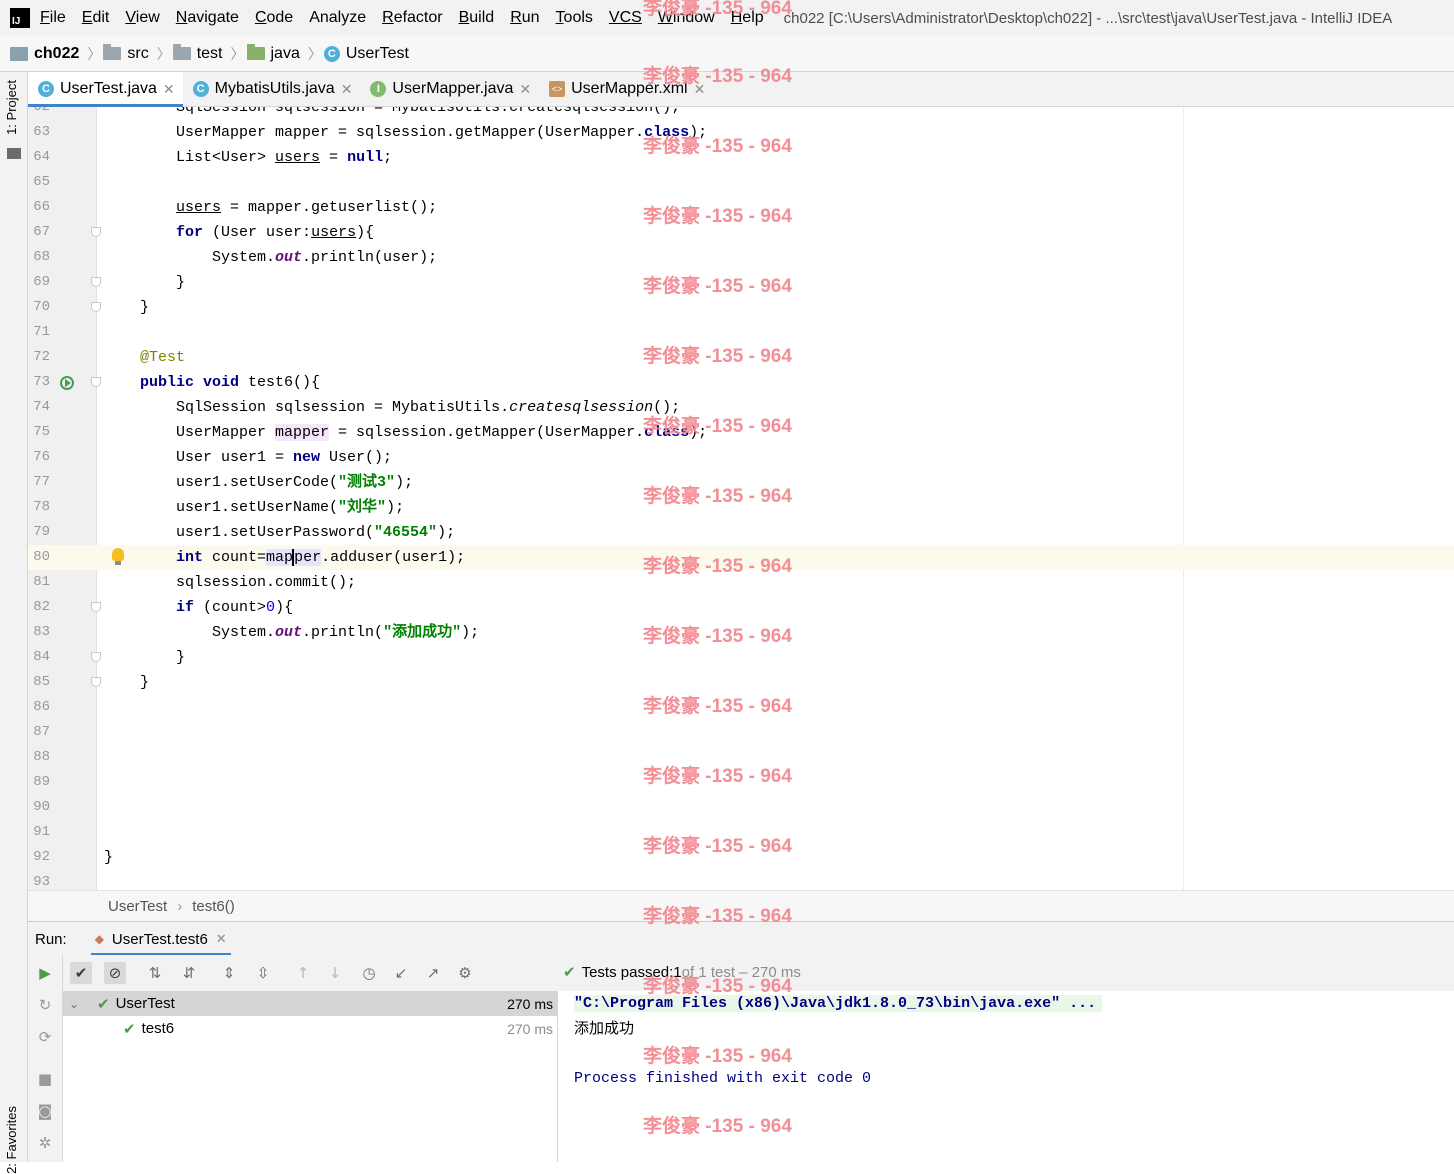 This screenshot has width=1454, height=1174. I want to click on menu-analyze: Analyze, so click(337, 18).